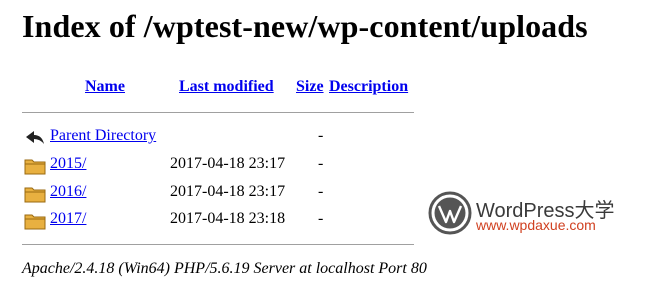 This screenshot has height=291, width=652. Describe the element at coordinates (305, 26) in the screenshot. I see `page-title: Index of /wptest-new/wp-content/uploads` at that location.